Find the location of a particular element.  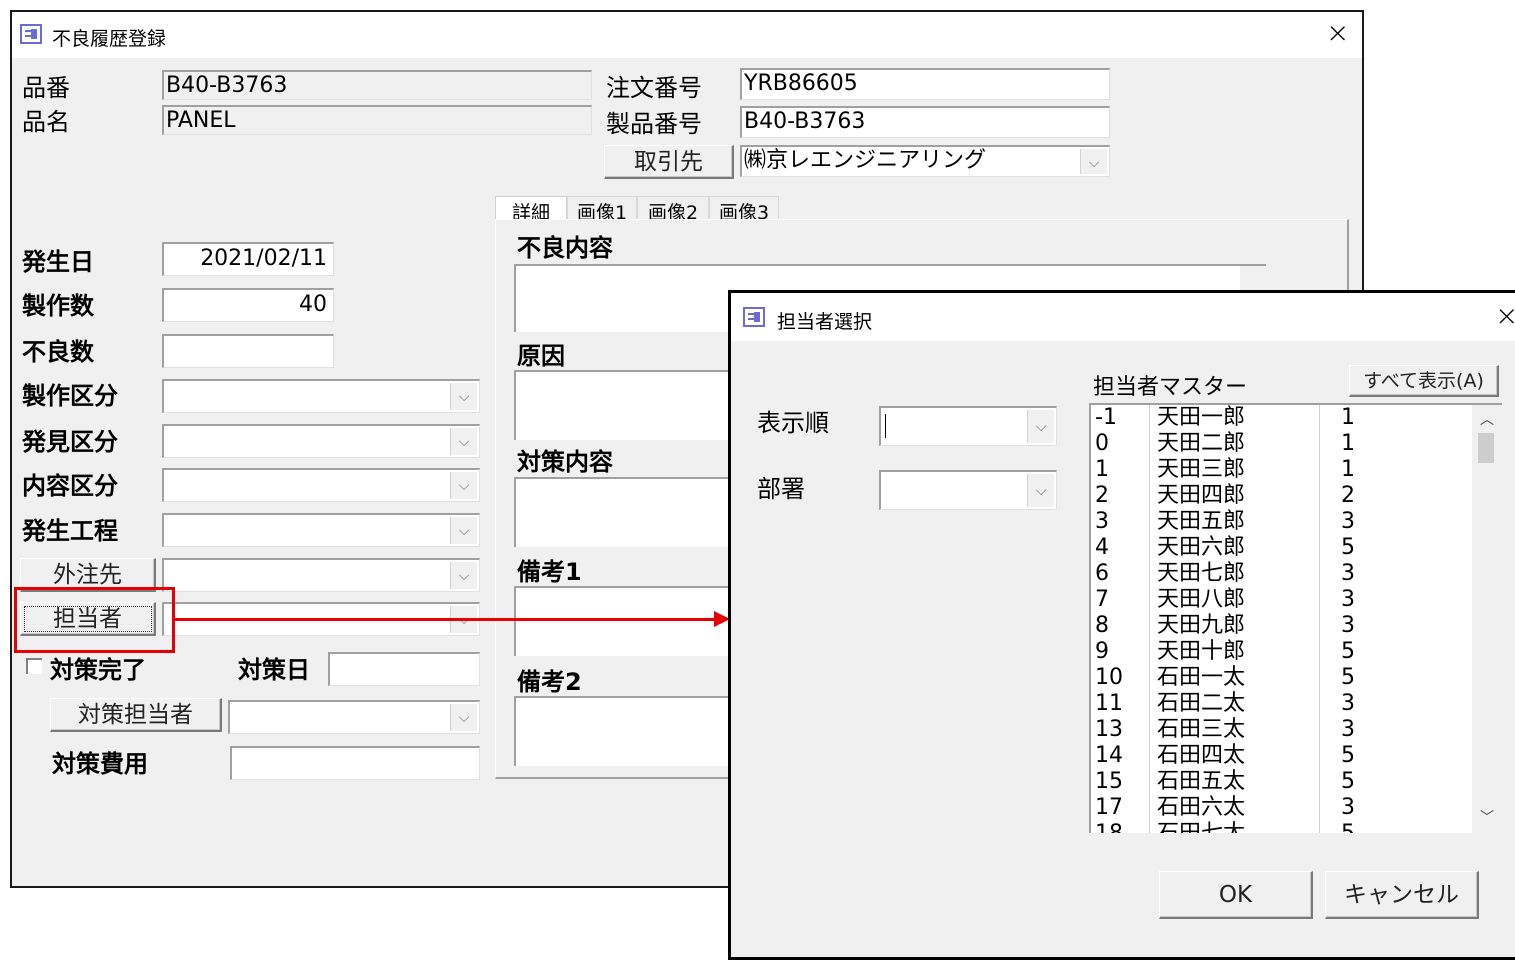

seisaku-kubun-combo: ⌵ is located at coordinates (321, 396).